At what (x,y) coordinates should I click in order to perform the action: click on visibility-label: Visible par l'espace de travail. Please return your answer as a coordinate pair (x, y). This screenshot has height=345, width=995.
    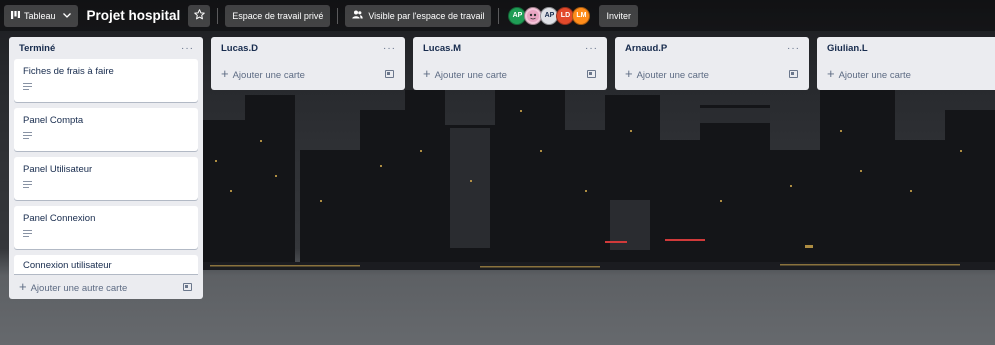
    Looking at the image, I should click on (426, 15).